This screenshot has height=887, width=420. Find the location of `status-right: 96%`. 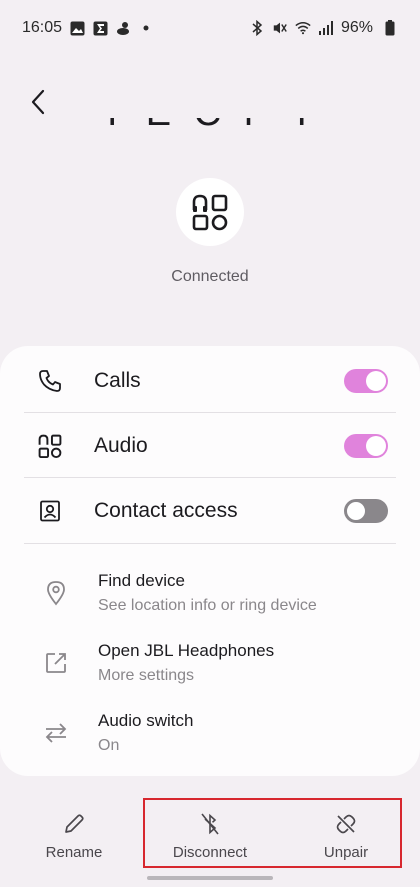

status-right: 96% is located at coordinates (323, 28).